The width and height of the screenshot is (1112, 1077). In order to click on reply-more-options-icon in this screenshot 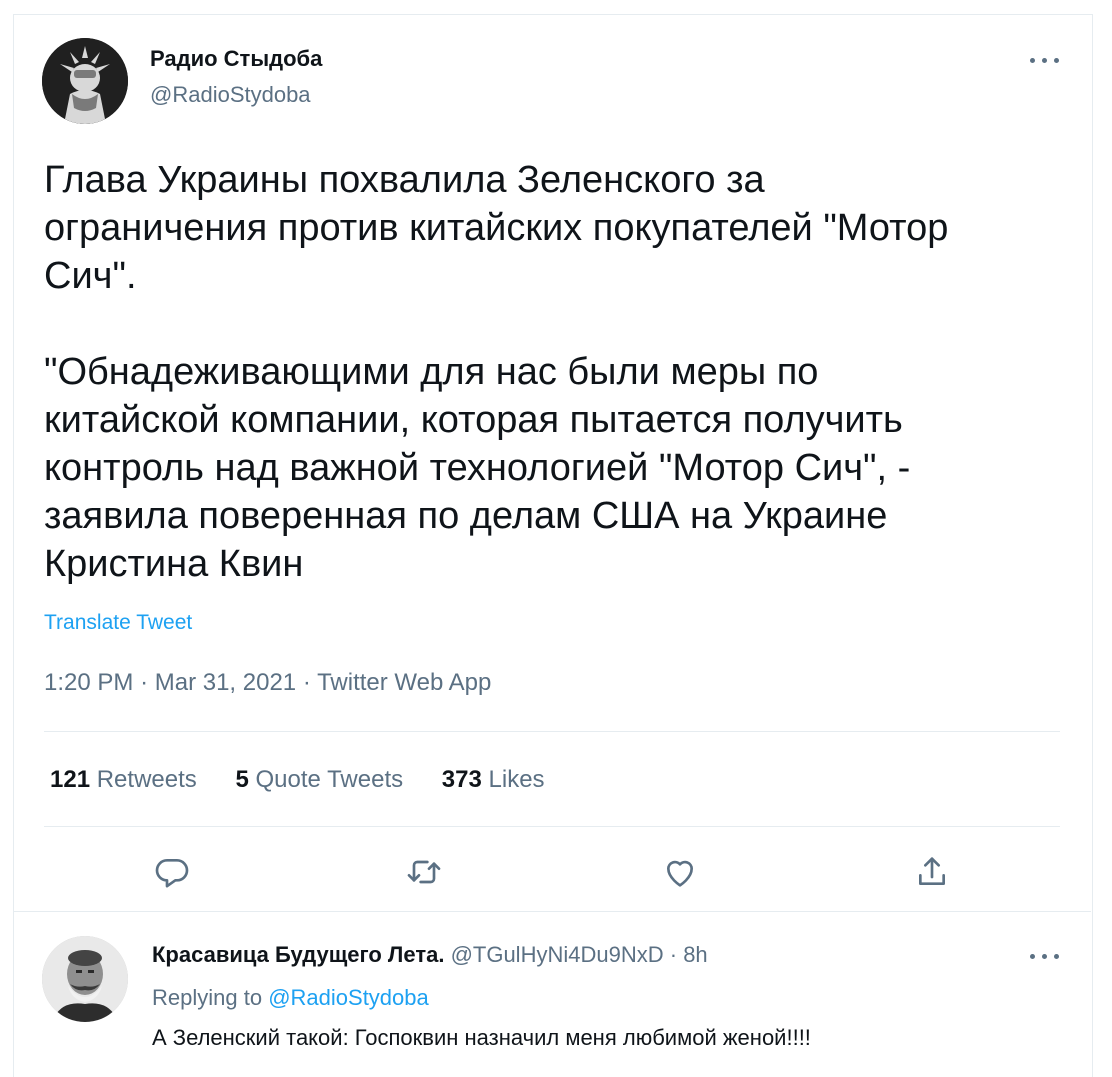, I will do `click(1045, 956)`.